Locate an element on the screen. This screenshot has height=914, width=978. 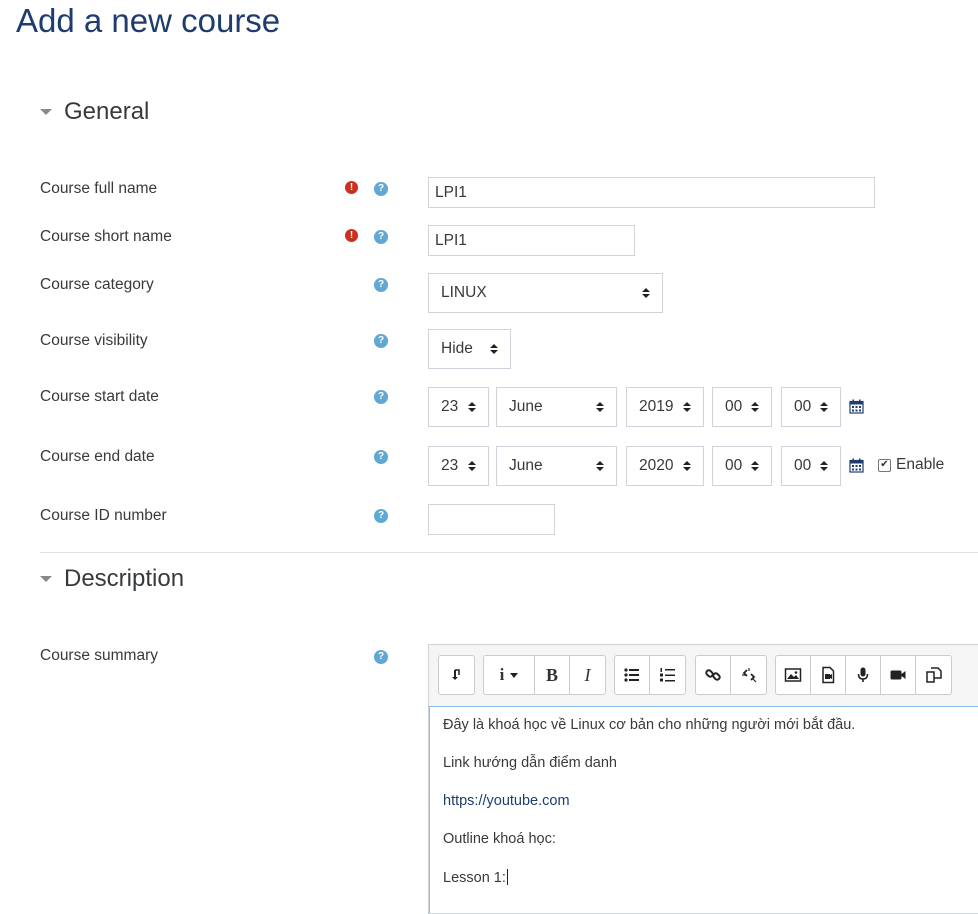
summary-last-text: Lesson 1: is located at coordinates (474, 878).